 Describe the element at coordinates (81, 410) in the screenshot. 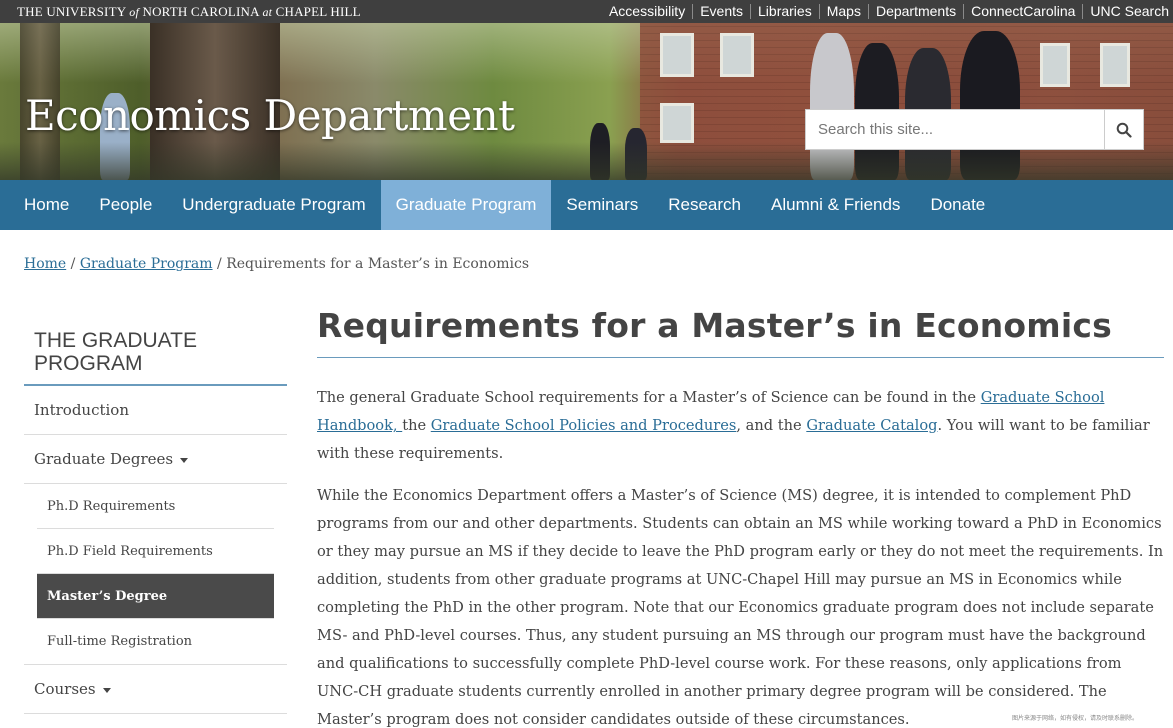

I see `sidebar-item-label: Introduction` at that location.